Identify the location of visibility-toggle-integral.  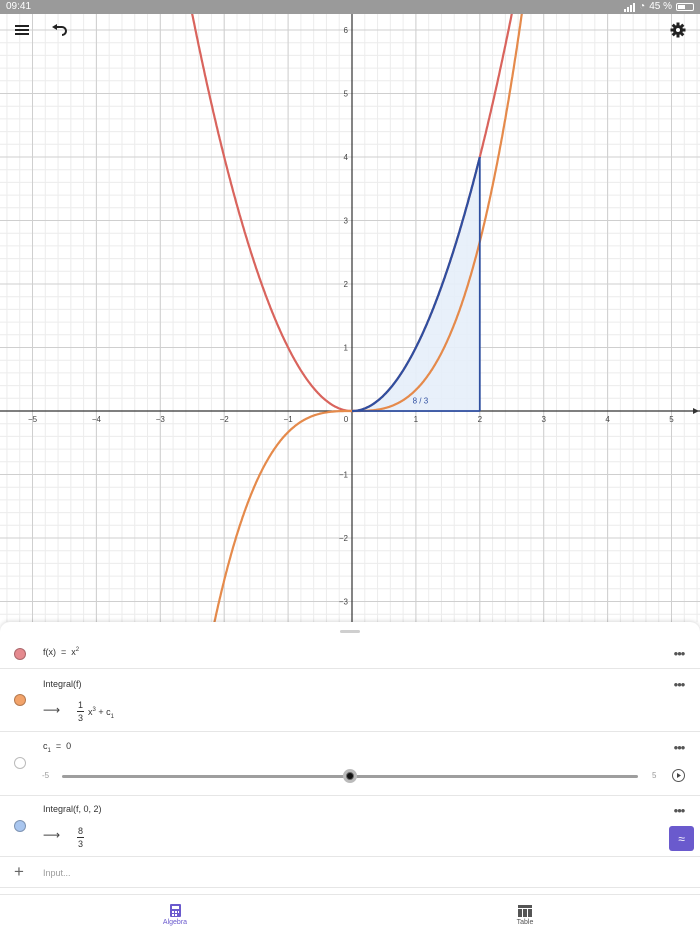
(20, 700).